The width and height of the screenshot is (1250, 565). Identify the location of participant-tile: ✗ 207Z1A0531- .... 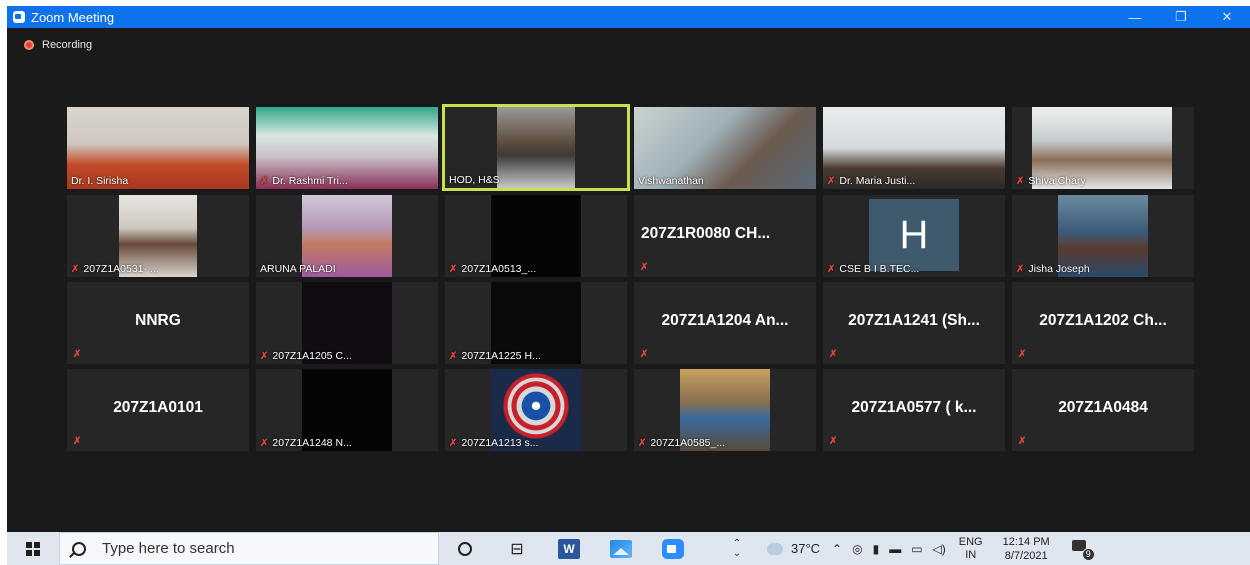
(158, 236).